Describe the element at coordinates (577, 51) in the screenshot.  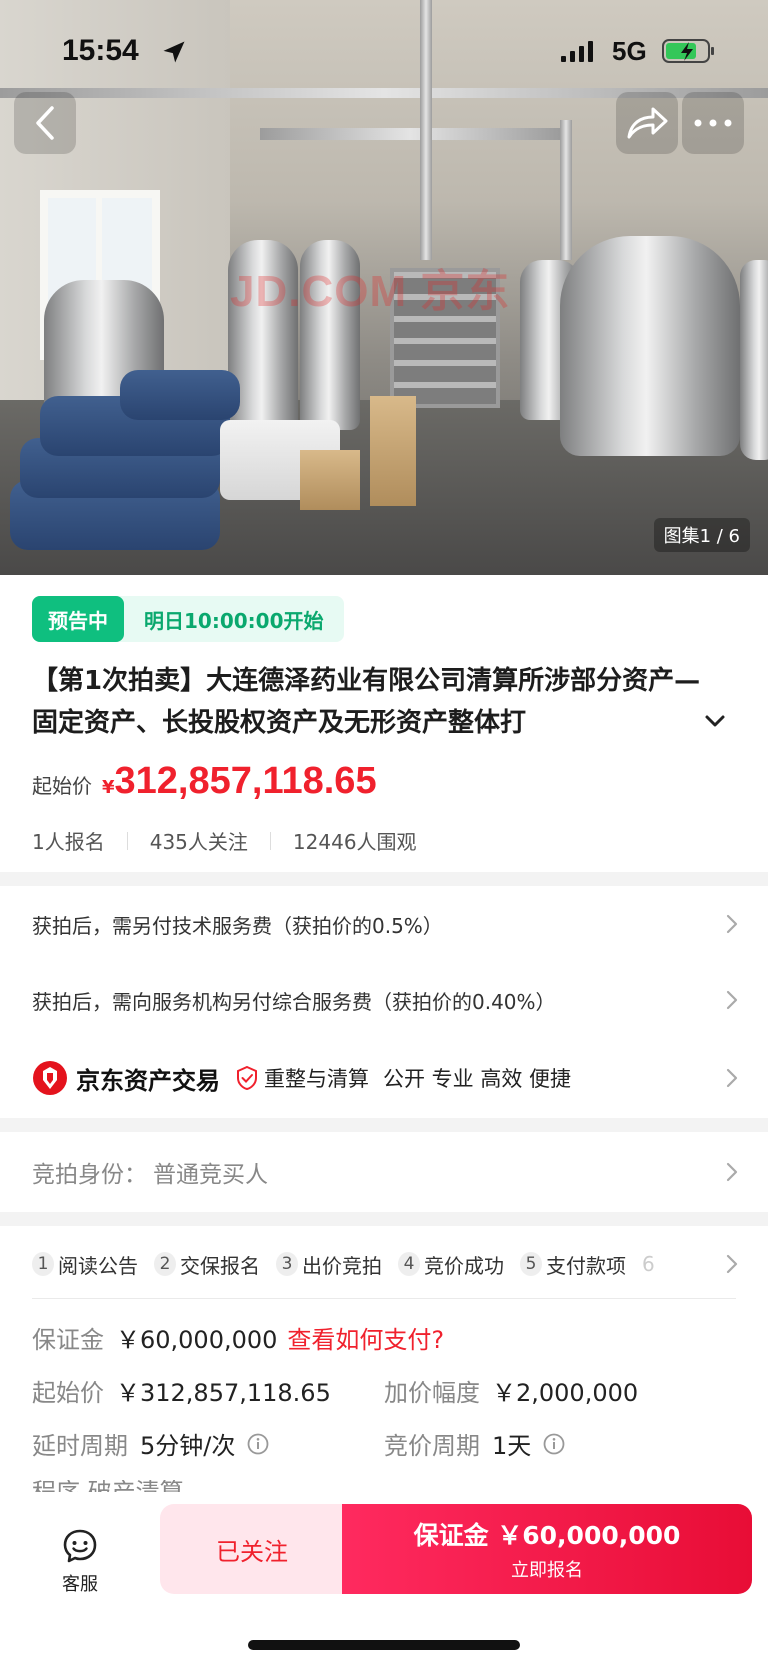
I see `signal-icon` at that location.